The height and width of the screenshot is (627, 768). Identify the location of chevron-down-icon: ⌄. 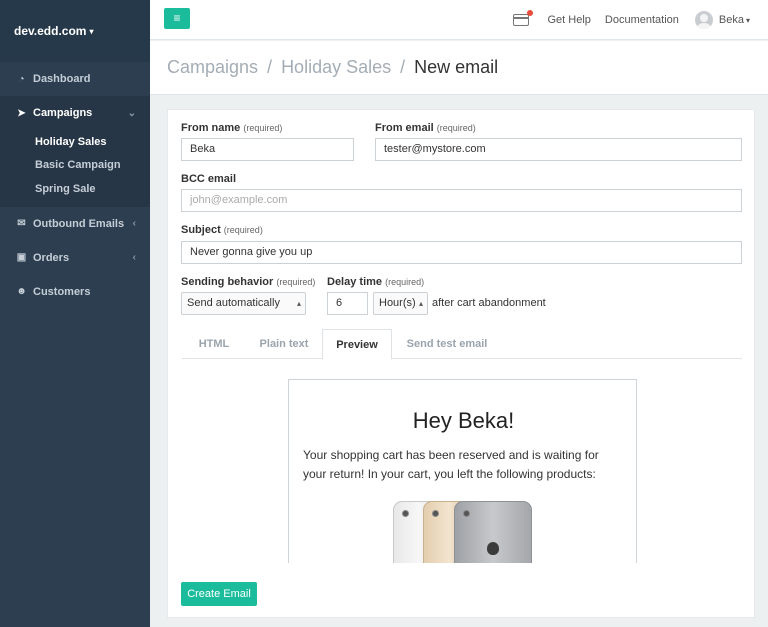
(131, 113).